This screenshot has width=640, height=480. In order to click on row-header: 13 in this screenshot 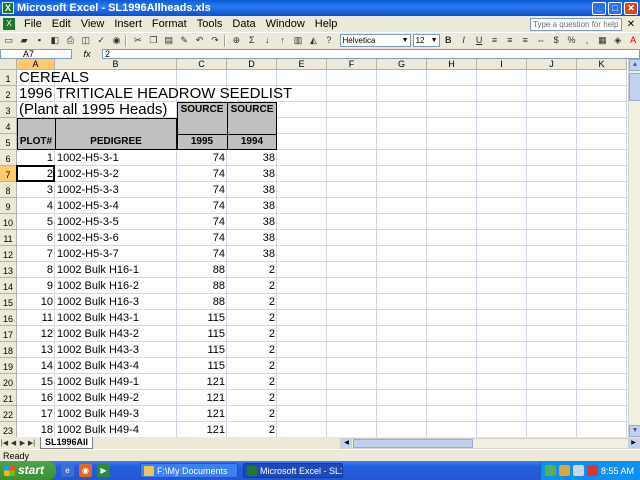, I will do `click(8, 270)`.